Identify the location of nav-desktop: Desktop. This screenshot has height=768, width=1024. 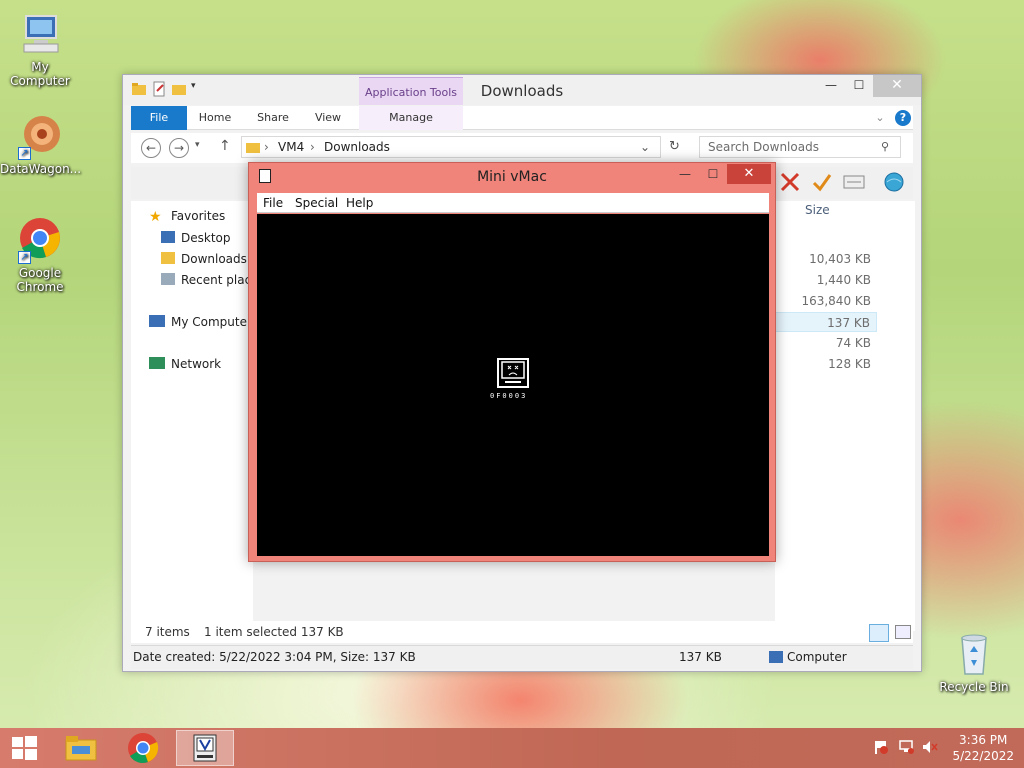
(196, 238).